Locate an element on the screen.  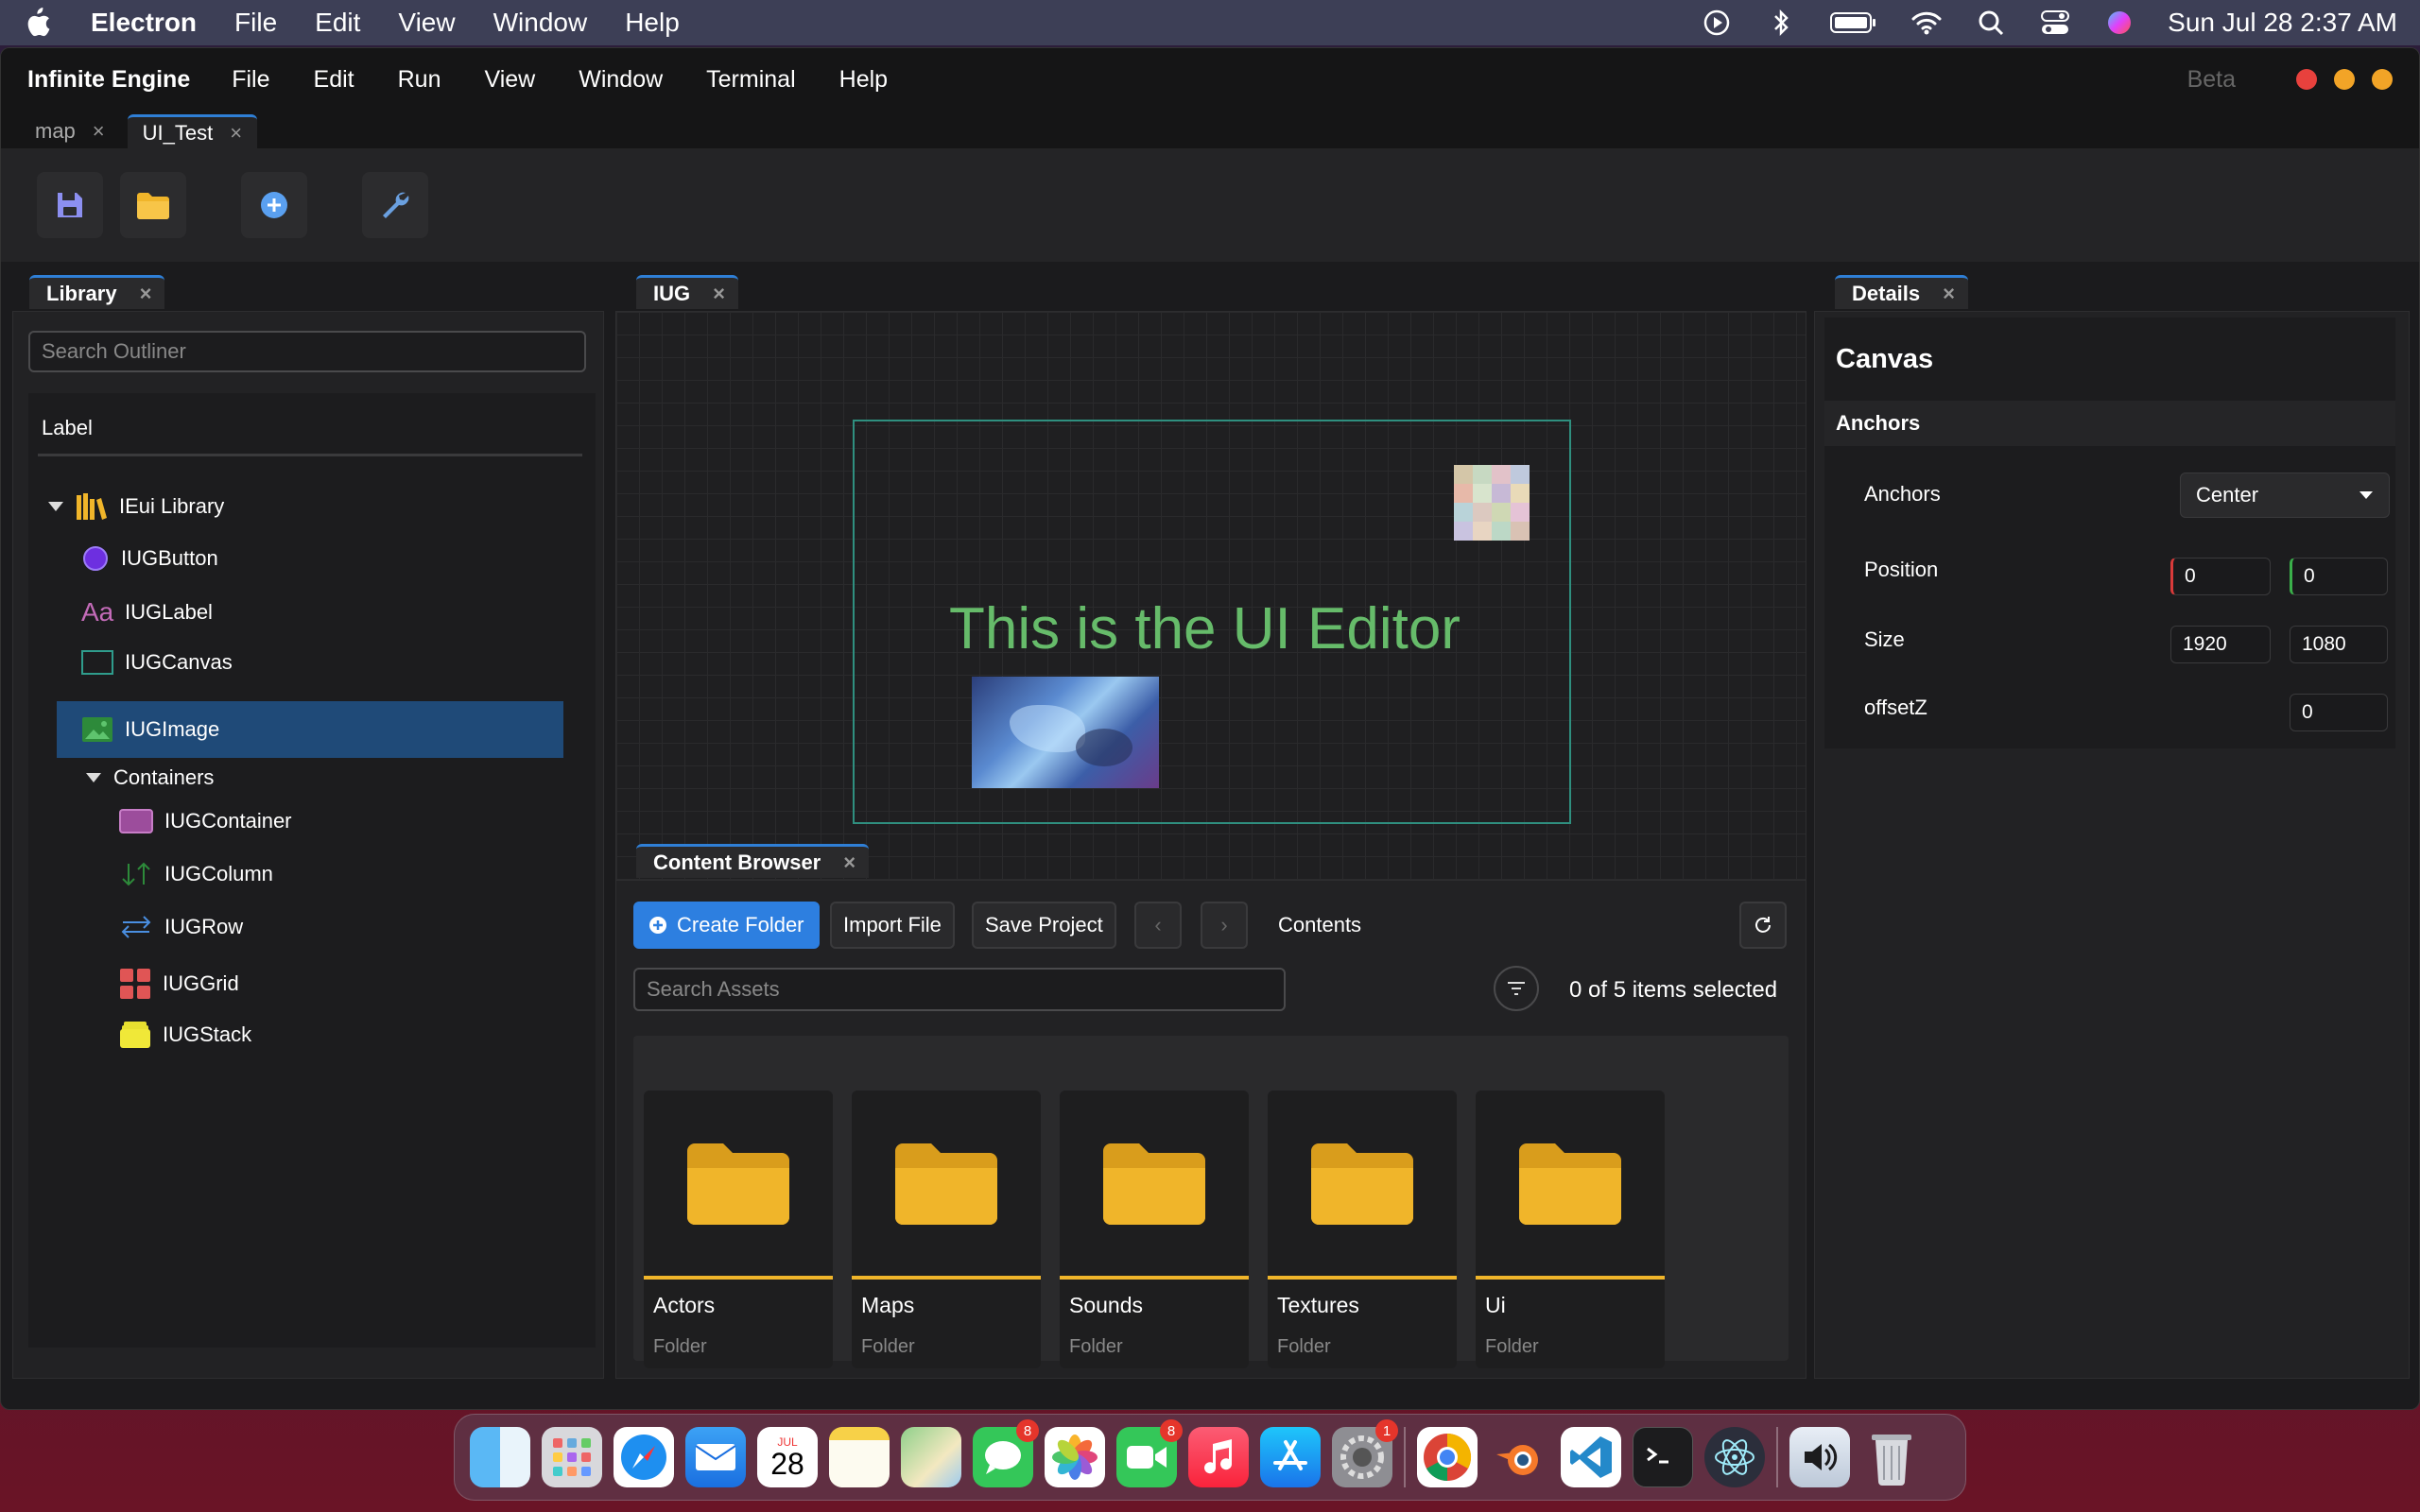
offsetz-input: 0 is located at coordinates (2339, 712).